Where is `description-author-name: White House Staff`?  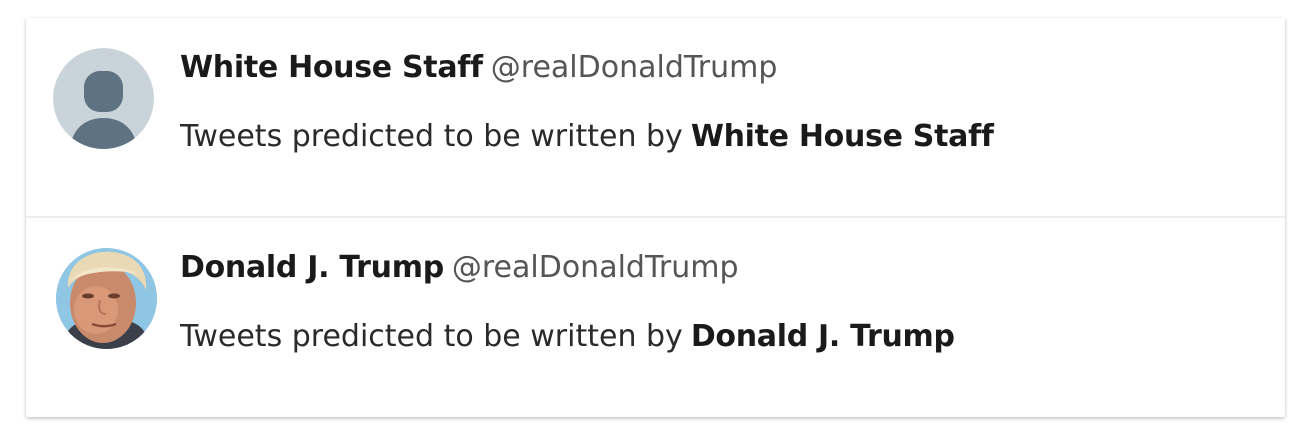
description-author-name: White House Staff is located at coordinates (842, 136).